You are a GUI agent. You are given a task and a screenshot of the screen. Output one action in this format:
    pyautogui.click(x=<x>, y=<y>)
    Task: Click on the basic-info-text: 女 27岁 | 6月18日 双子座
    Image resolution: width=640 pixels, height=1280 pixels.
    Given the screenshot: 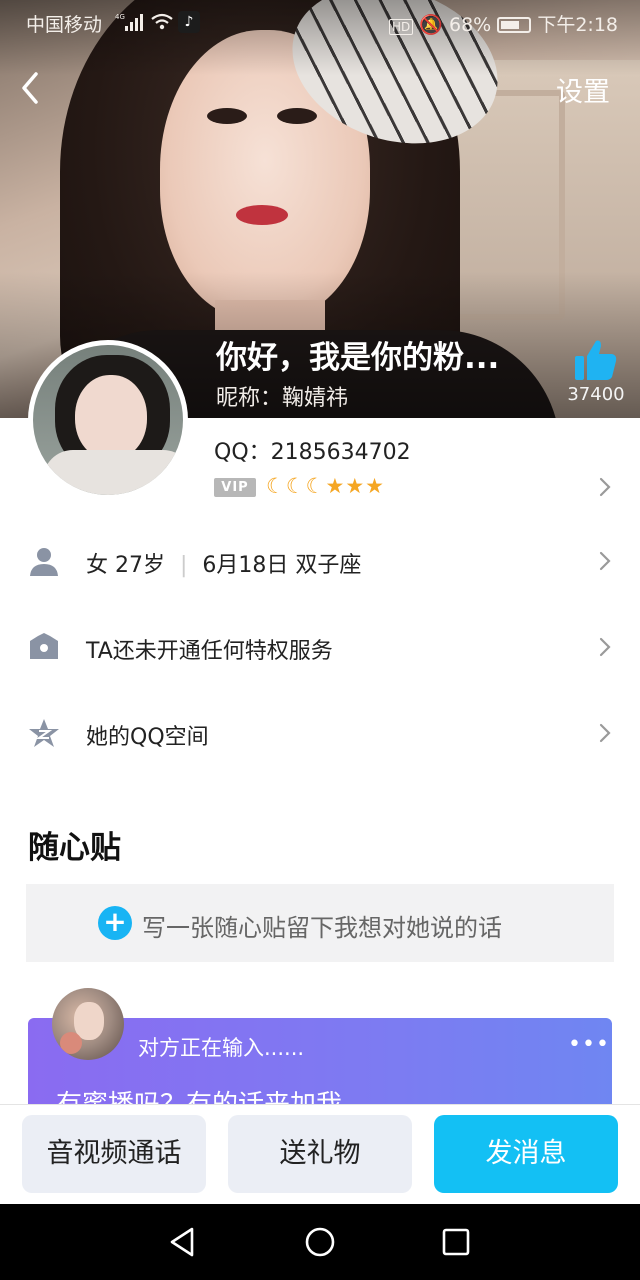 What is the action you would take?
    pyautogui.click(x=223, y=563)
    